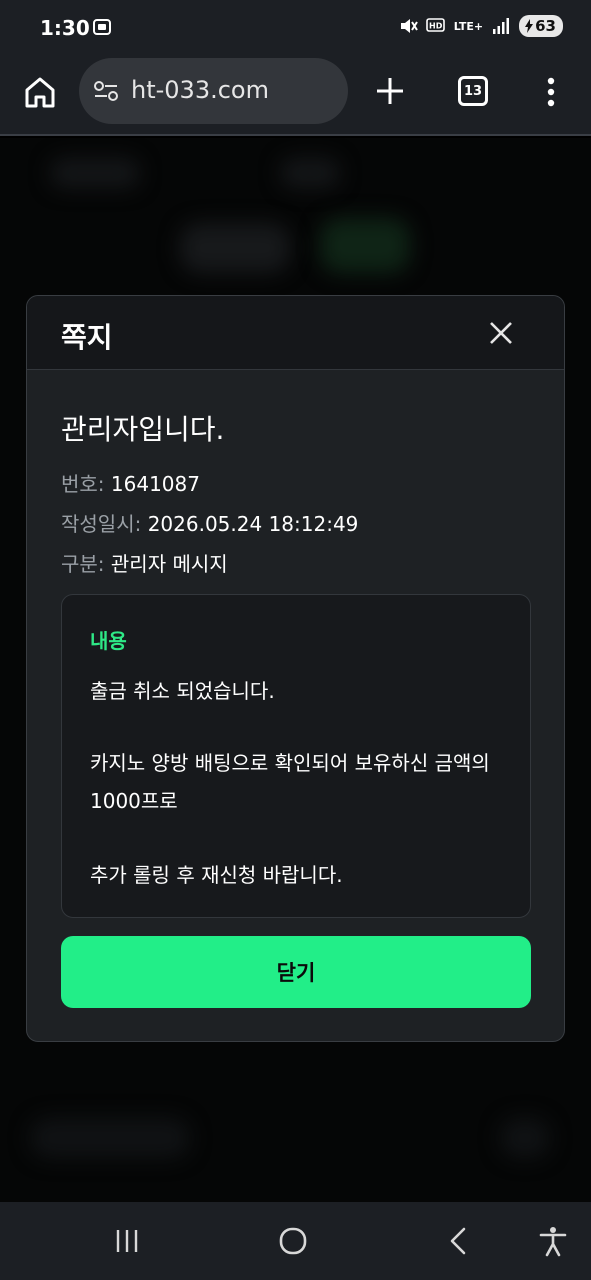 The height and width of the screenshot is (1280, 591). Describe the element at coordinates (200, 90) in the screenshot. I see `url-text: ht-033.com` at that location.